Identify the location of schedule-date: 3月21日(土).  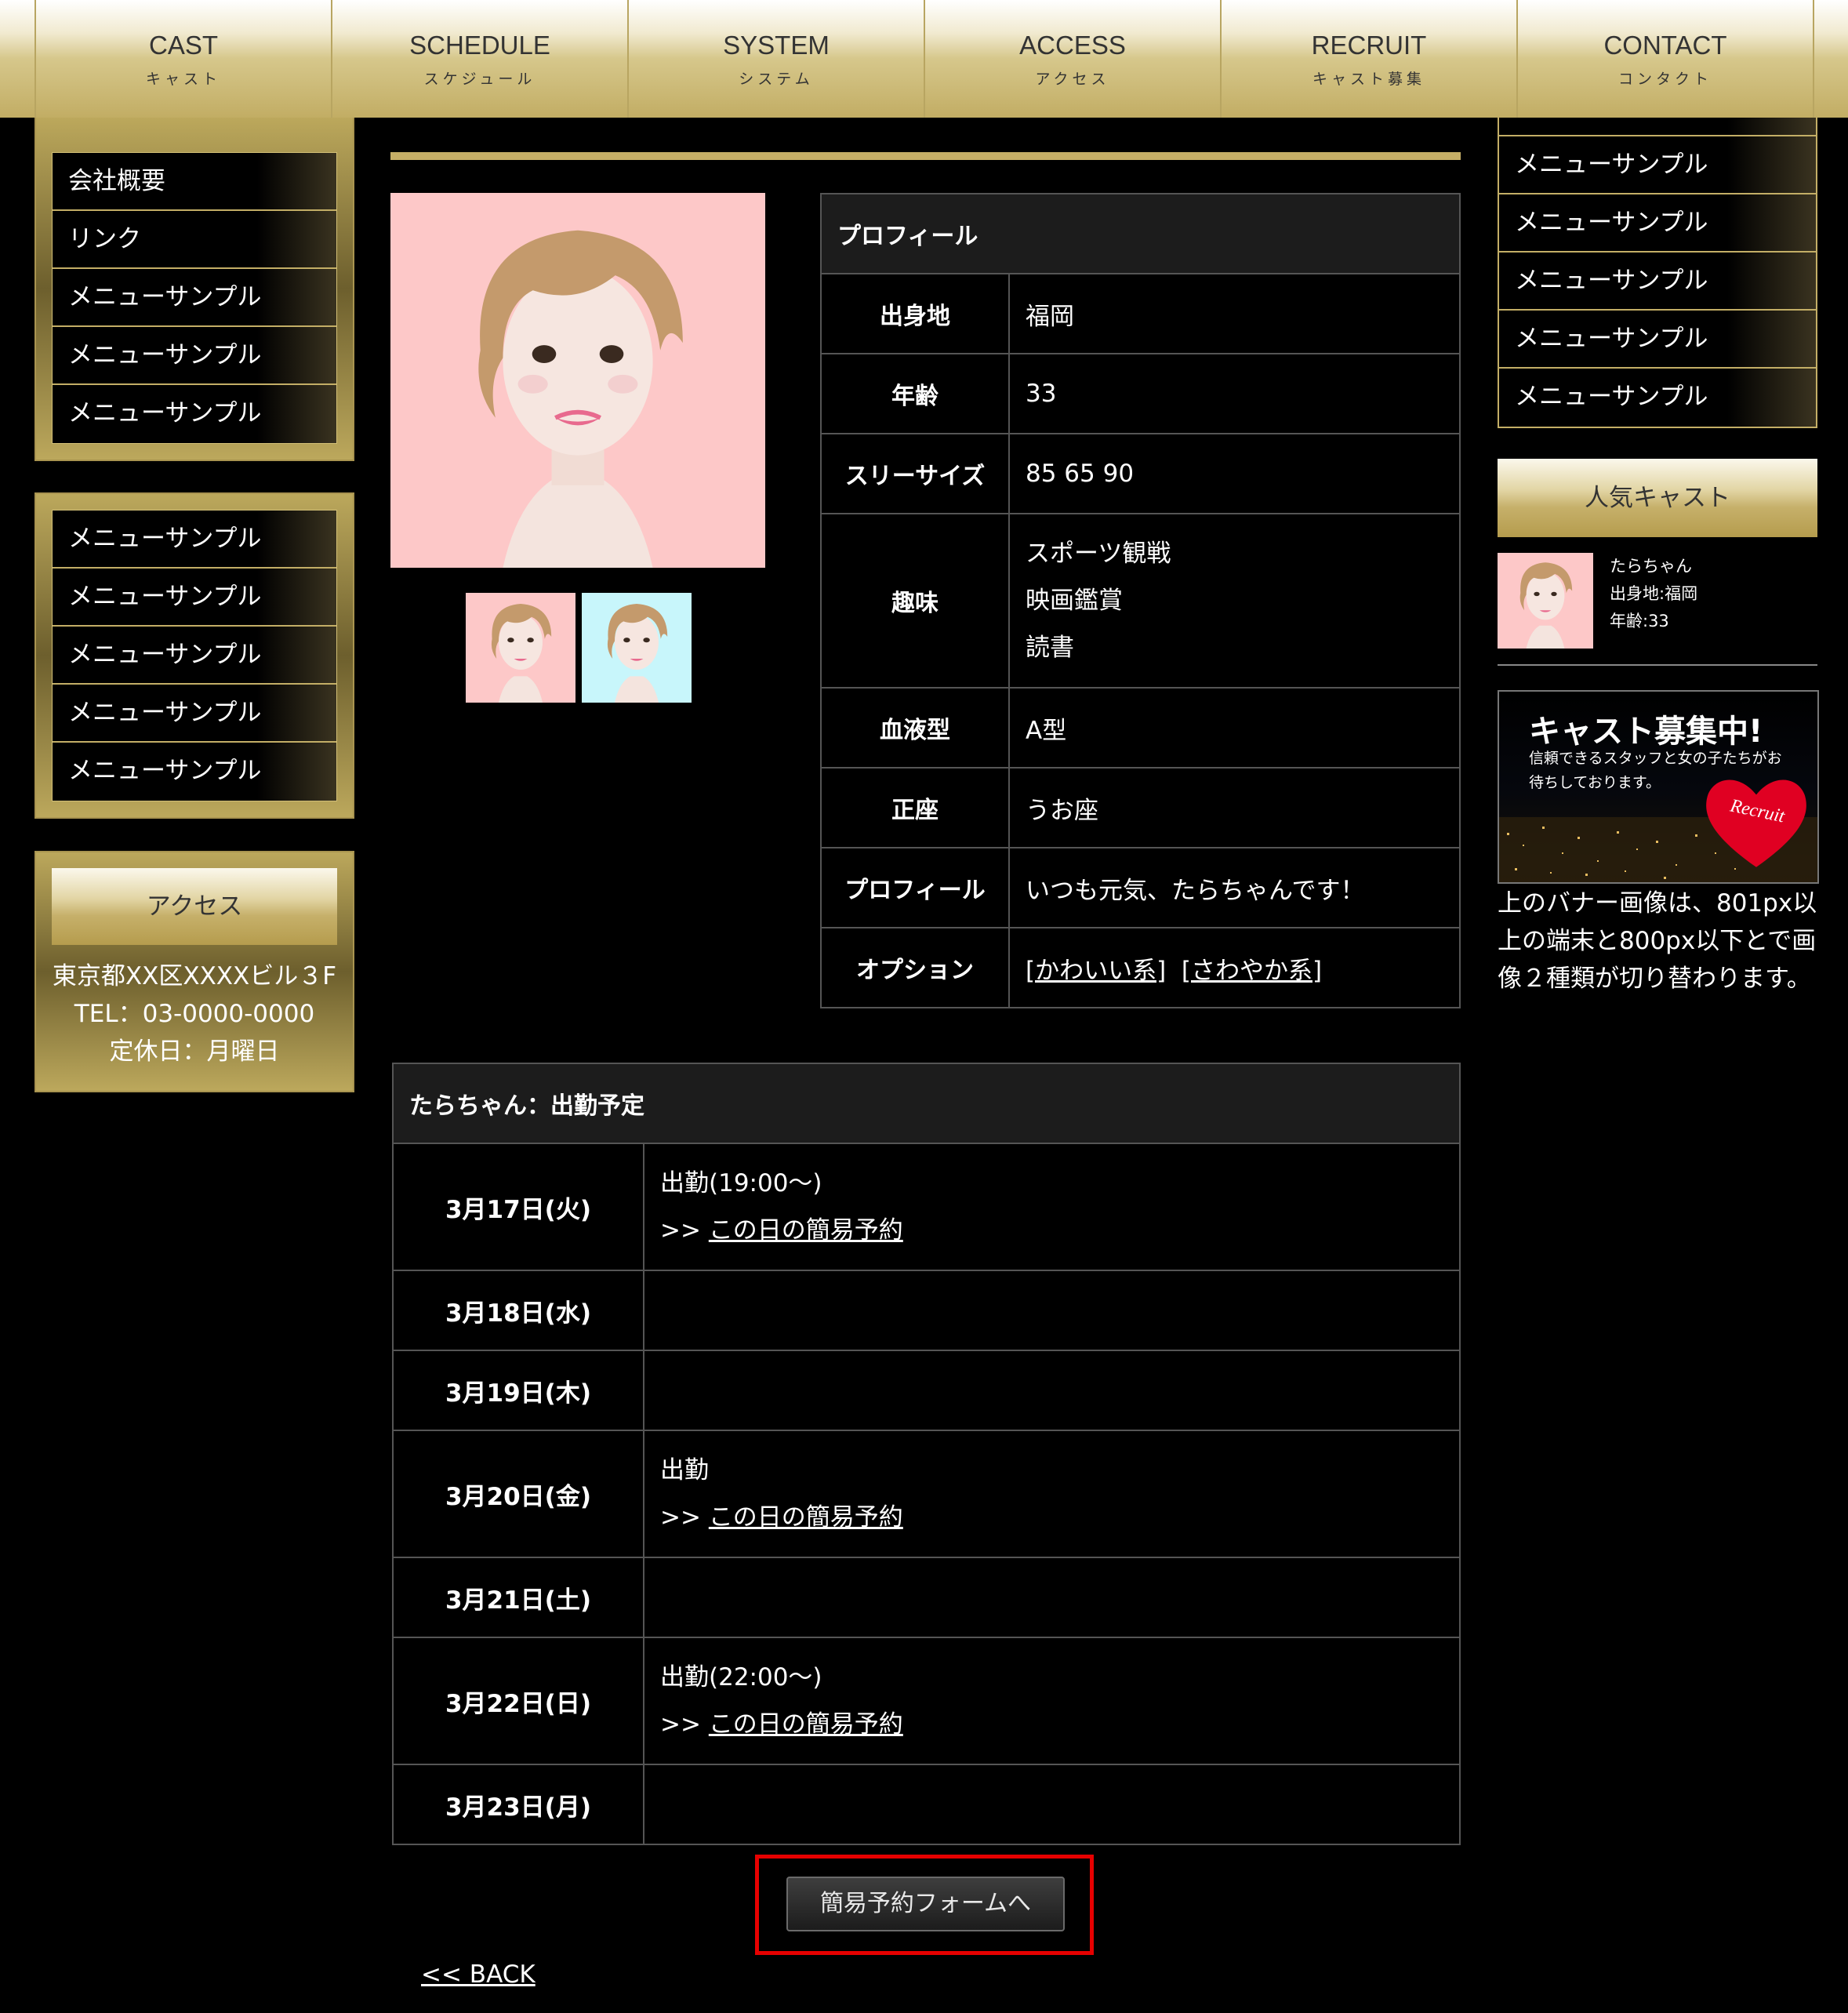
(518, 1597).